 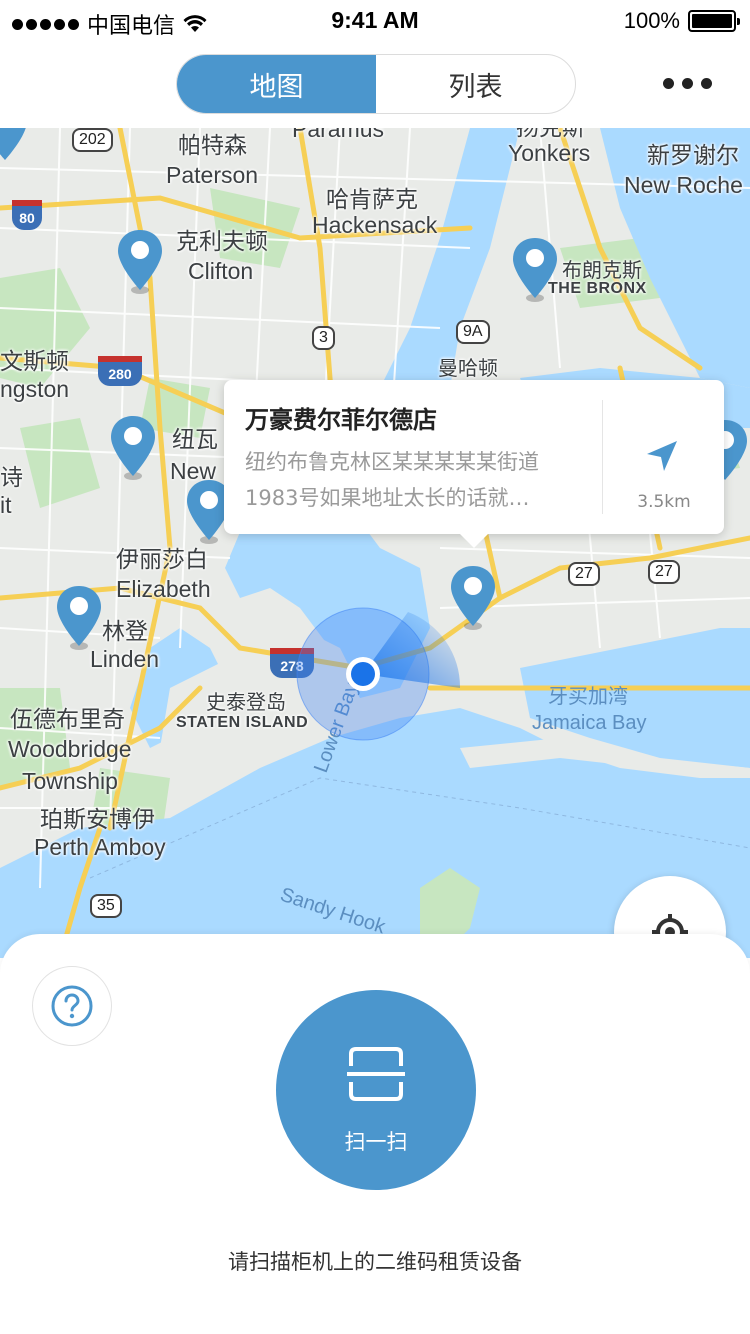 What do you see at coordinates (392, 462) in the screenshot?
I see `store-address-line1: 纽约布鲁克林区某某某某某街道` at bounding box center [392, 462].